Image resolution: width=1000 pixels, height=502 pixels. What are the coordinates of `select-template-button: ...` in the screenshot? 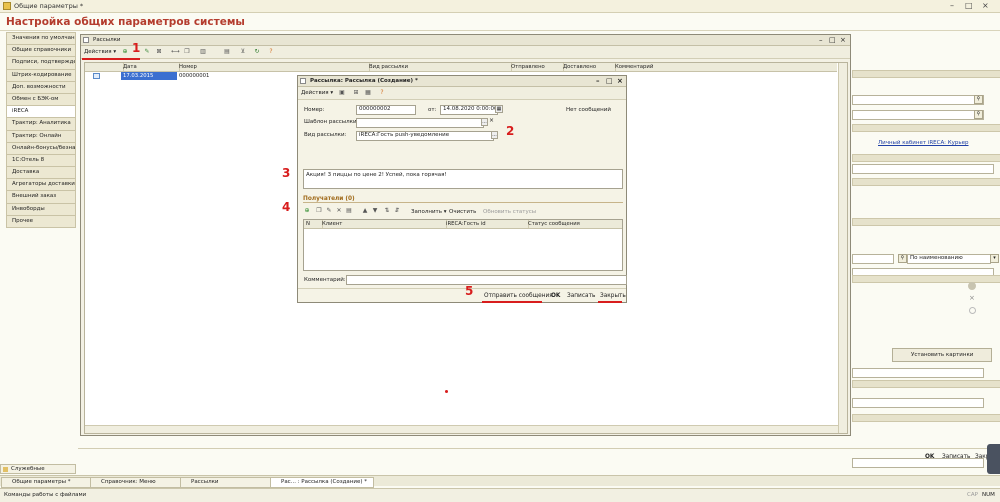 It's located at (484, 122).